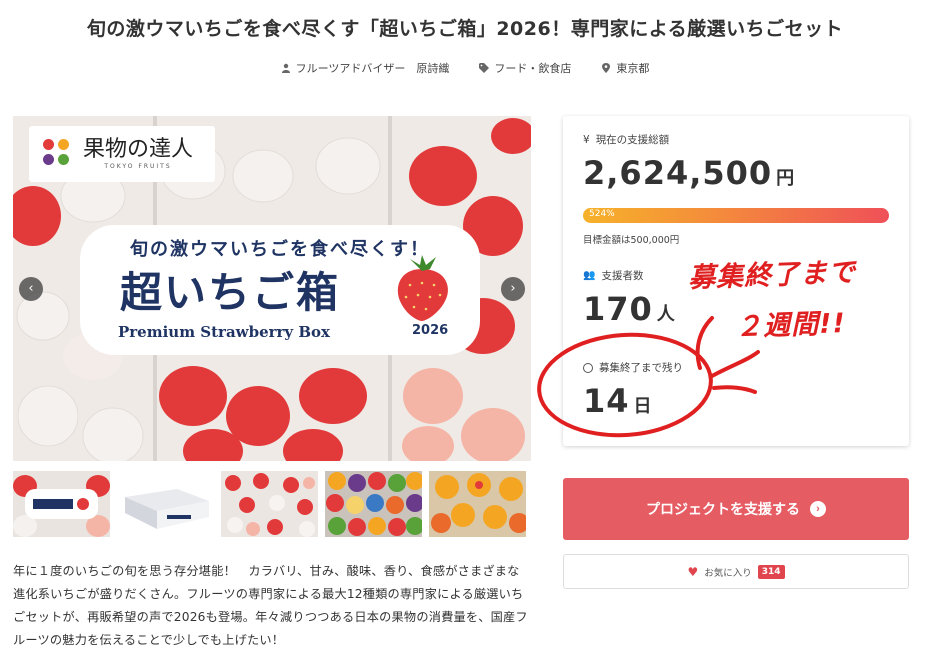 The width and height of the screenshot is (930, 650). What do you see at coordinates (230, 292) in the screenshot?
I see `product-name: 超いちご箱` at bounding box center [230, 292].